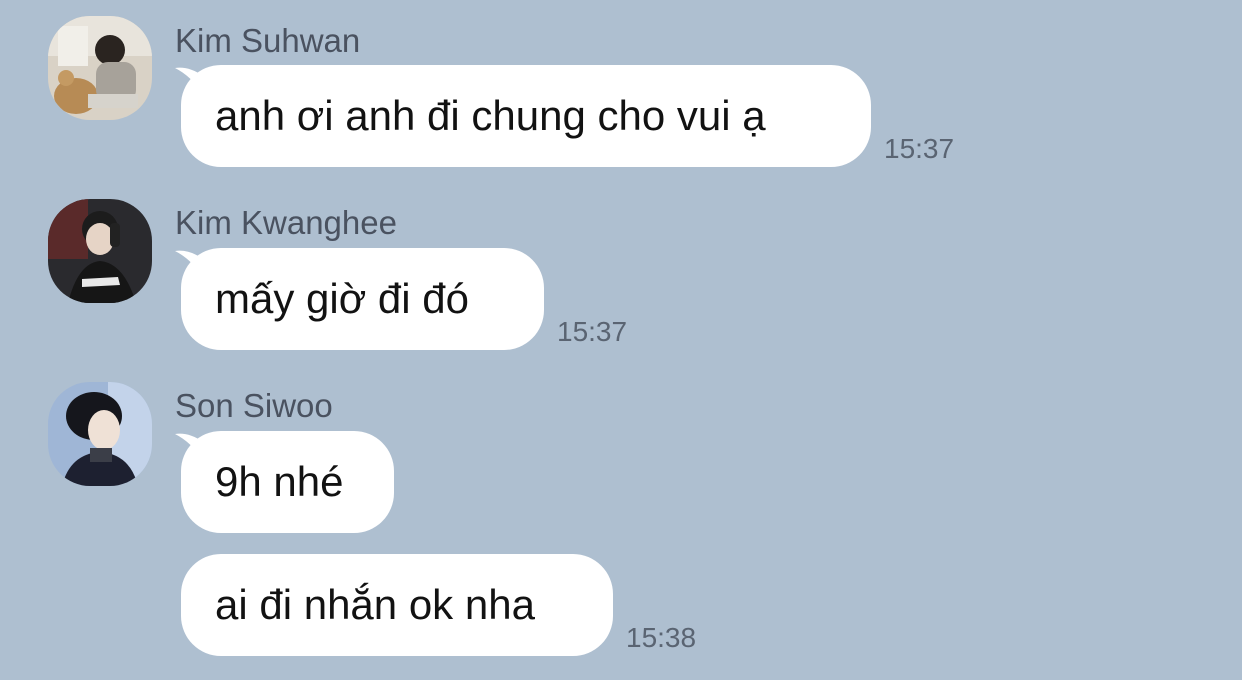 The height and width of the screenshot is (680, 1242). Describe the element at coordinates (397, 605) in the screenshot. I see `message-bubble: ai đi nhắn ok nha` at that location.